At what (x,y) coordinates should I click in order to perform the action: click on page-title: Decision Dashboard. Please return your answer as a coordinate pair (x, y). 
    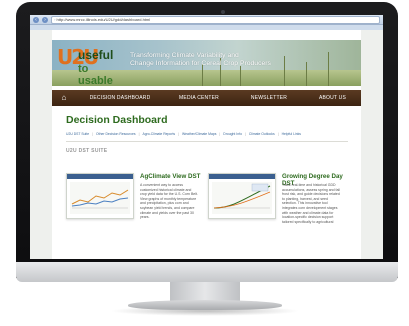
    Looking at the image, I should click on (117, 120).